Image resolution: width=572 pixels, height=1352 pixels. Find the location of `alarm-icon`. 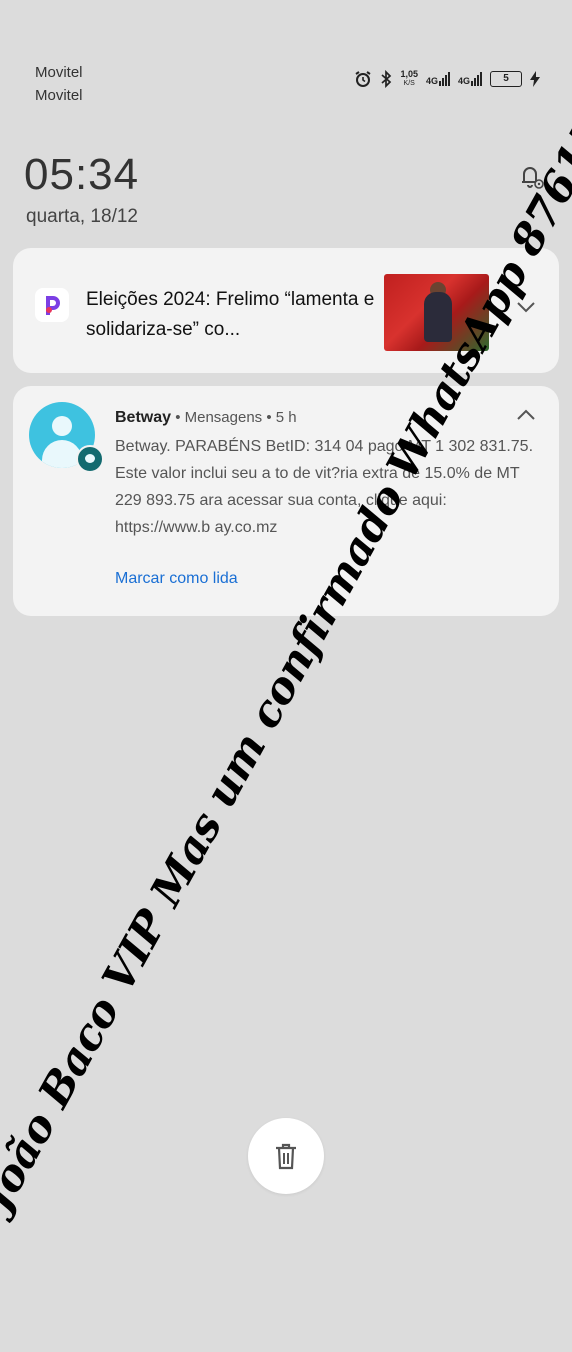

alarm-icon is located at coordinates (363, 79).